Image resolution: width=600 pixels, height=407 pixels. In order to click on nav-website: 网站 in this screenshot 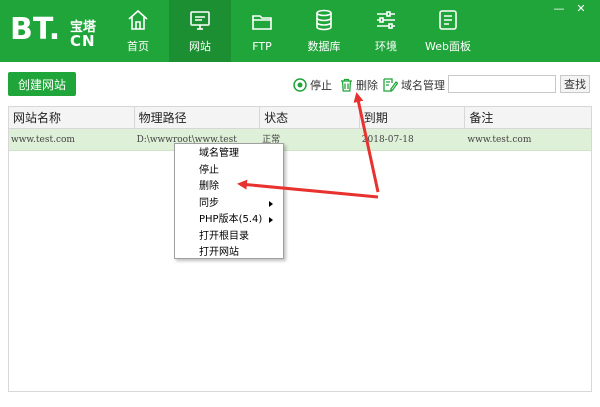, I will do `click(200, 31)`.